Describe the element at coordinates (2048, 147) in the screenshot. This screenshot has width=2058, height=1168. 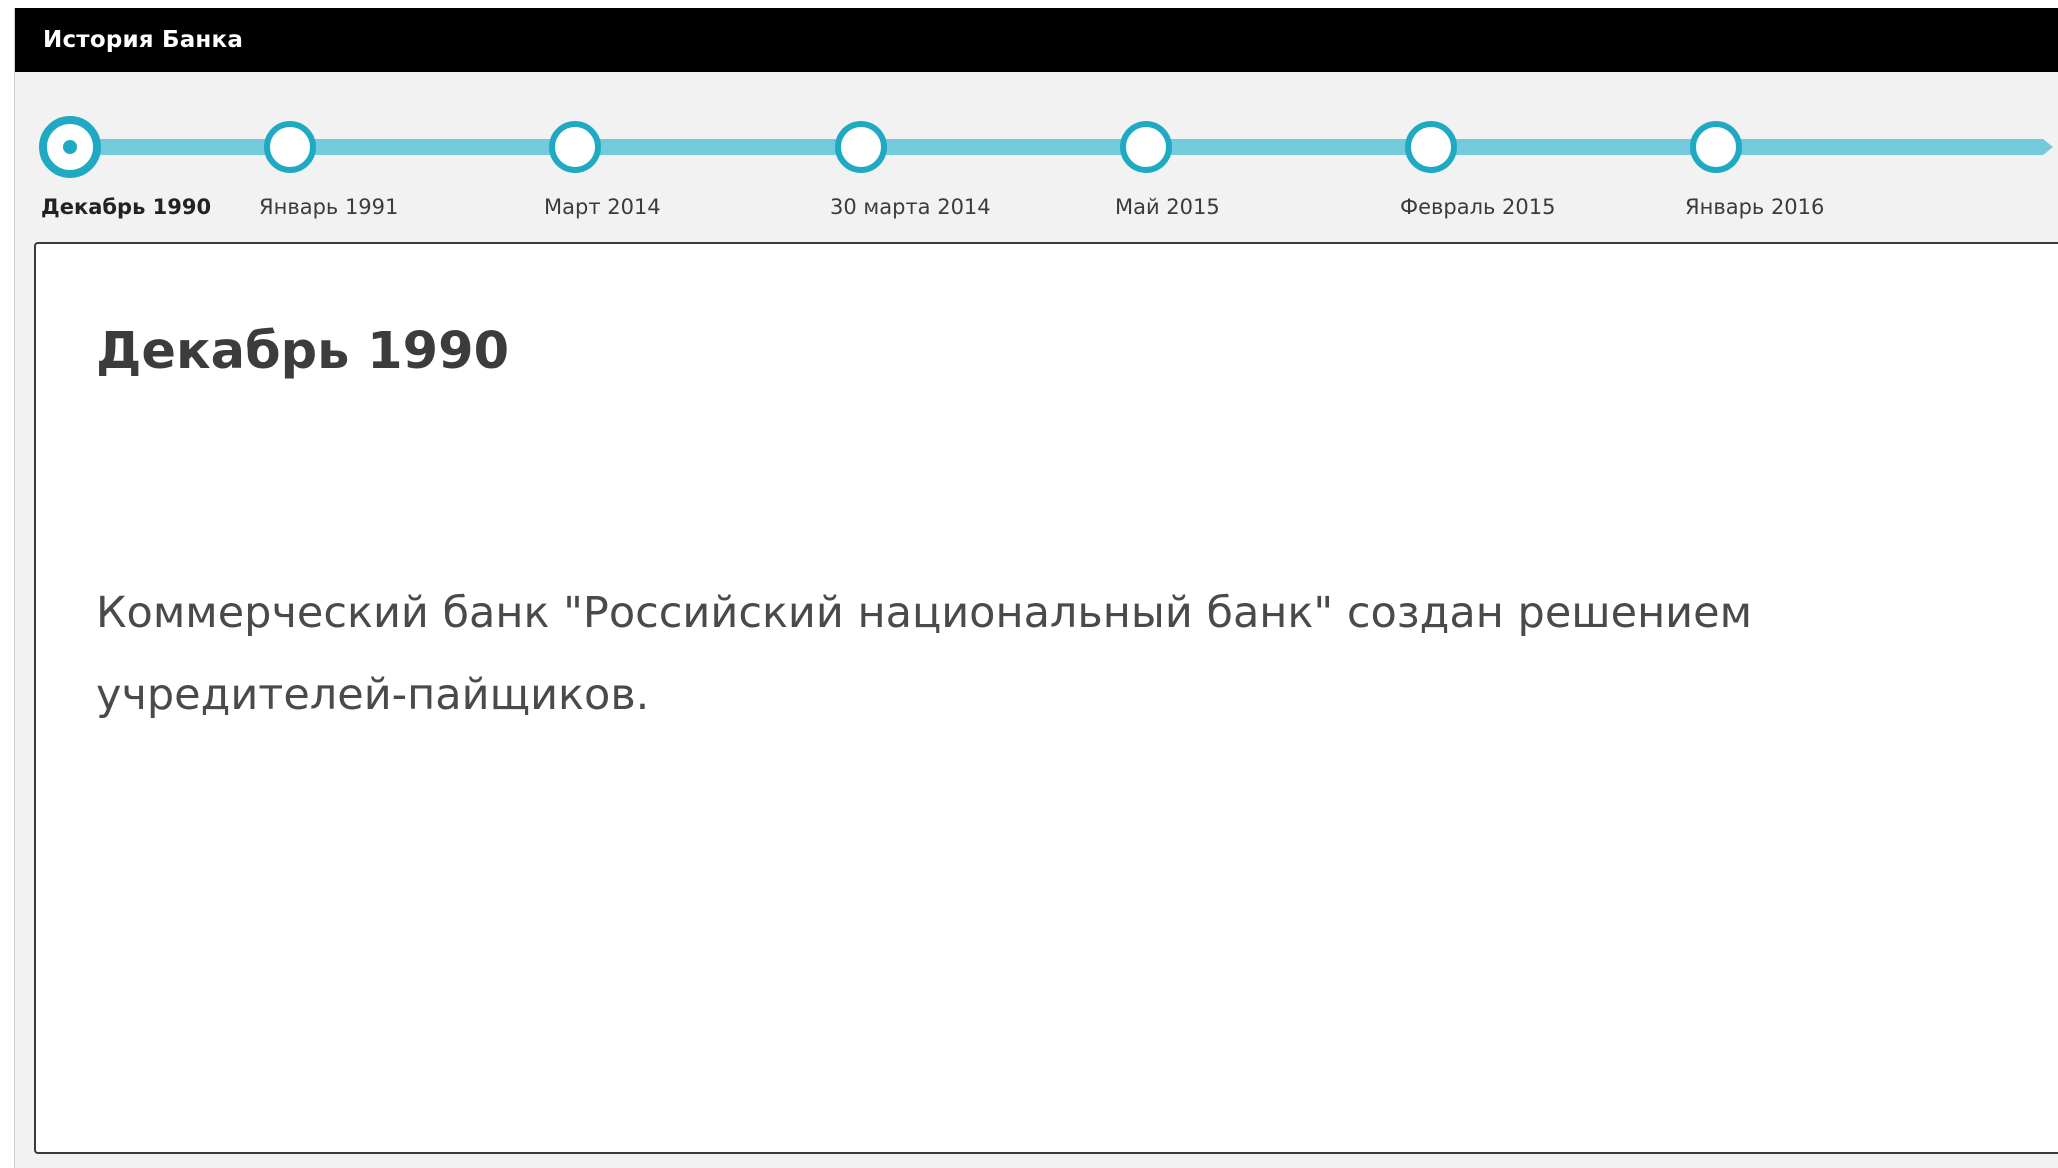
I see `timeline-arrow-icon` at that location.